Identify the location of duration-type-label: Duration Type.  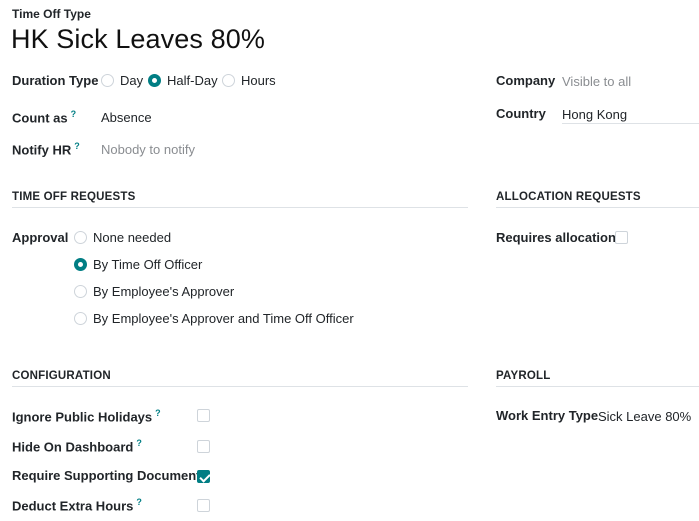
(55, 80).